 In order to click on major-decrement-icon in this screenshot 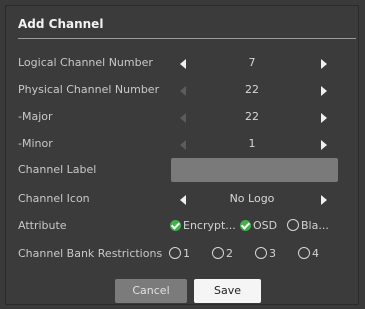, I will do `click(183, 118)`.